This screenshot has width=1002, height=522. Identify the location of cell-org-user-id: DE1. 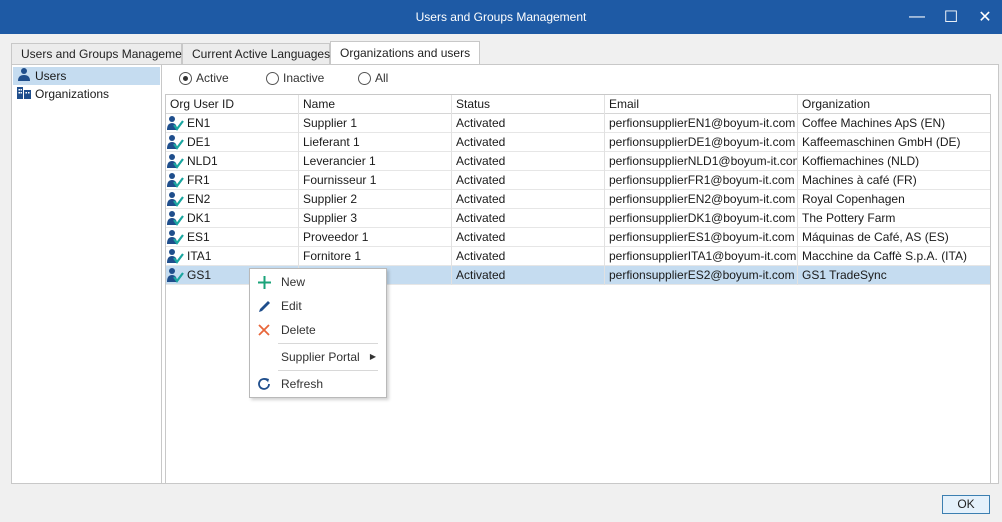
(232, 142).